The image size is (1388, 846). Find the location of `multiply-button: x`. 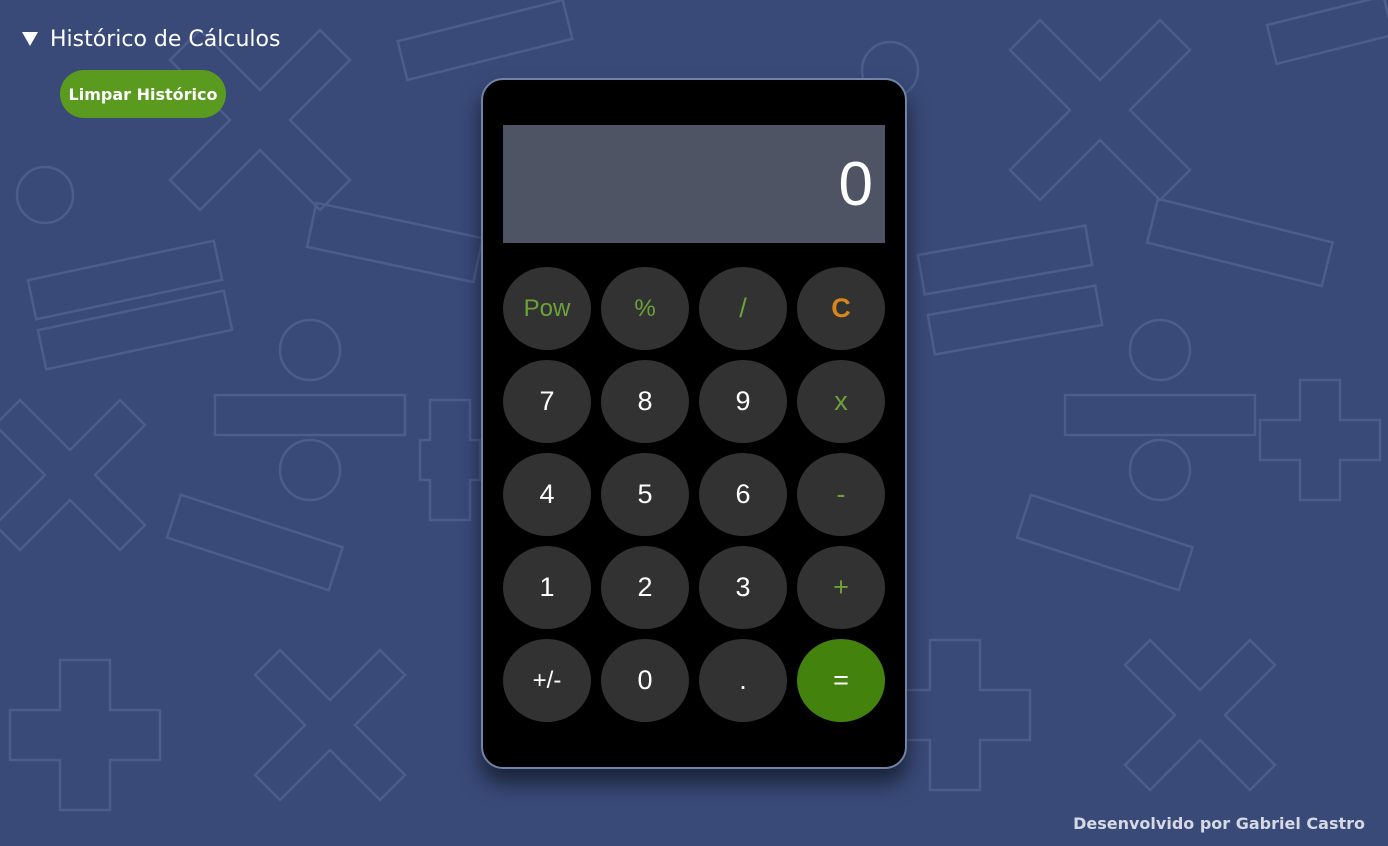

multiply-button: x is located at coordinates (841, 401).